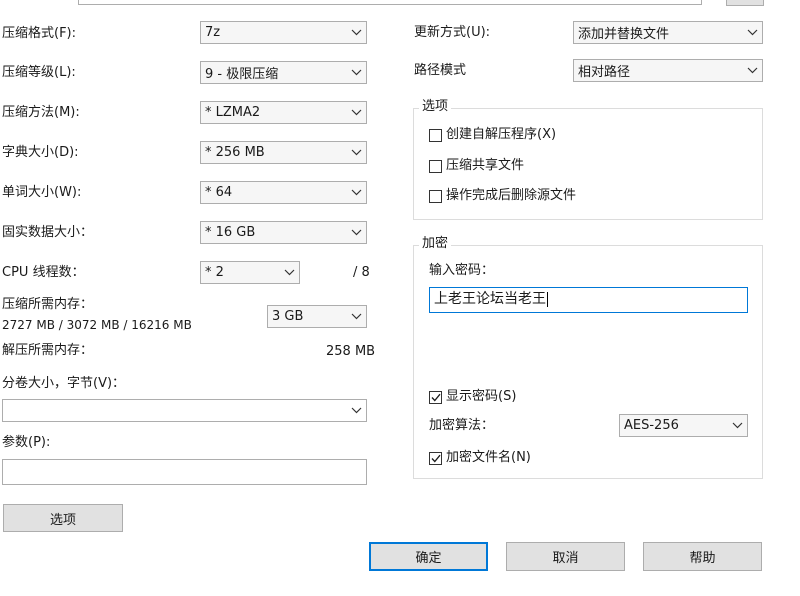 The height and width of the screenshot is (596, 800). What do you see at coordinates (40, 152) in the screenshot?
I see `dict-label: 字典大小(D):` at bounding box center [40, 152].